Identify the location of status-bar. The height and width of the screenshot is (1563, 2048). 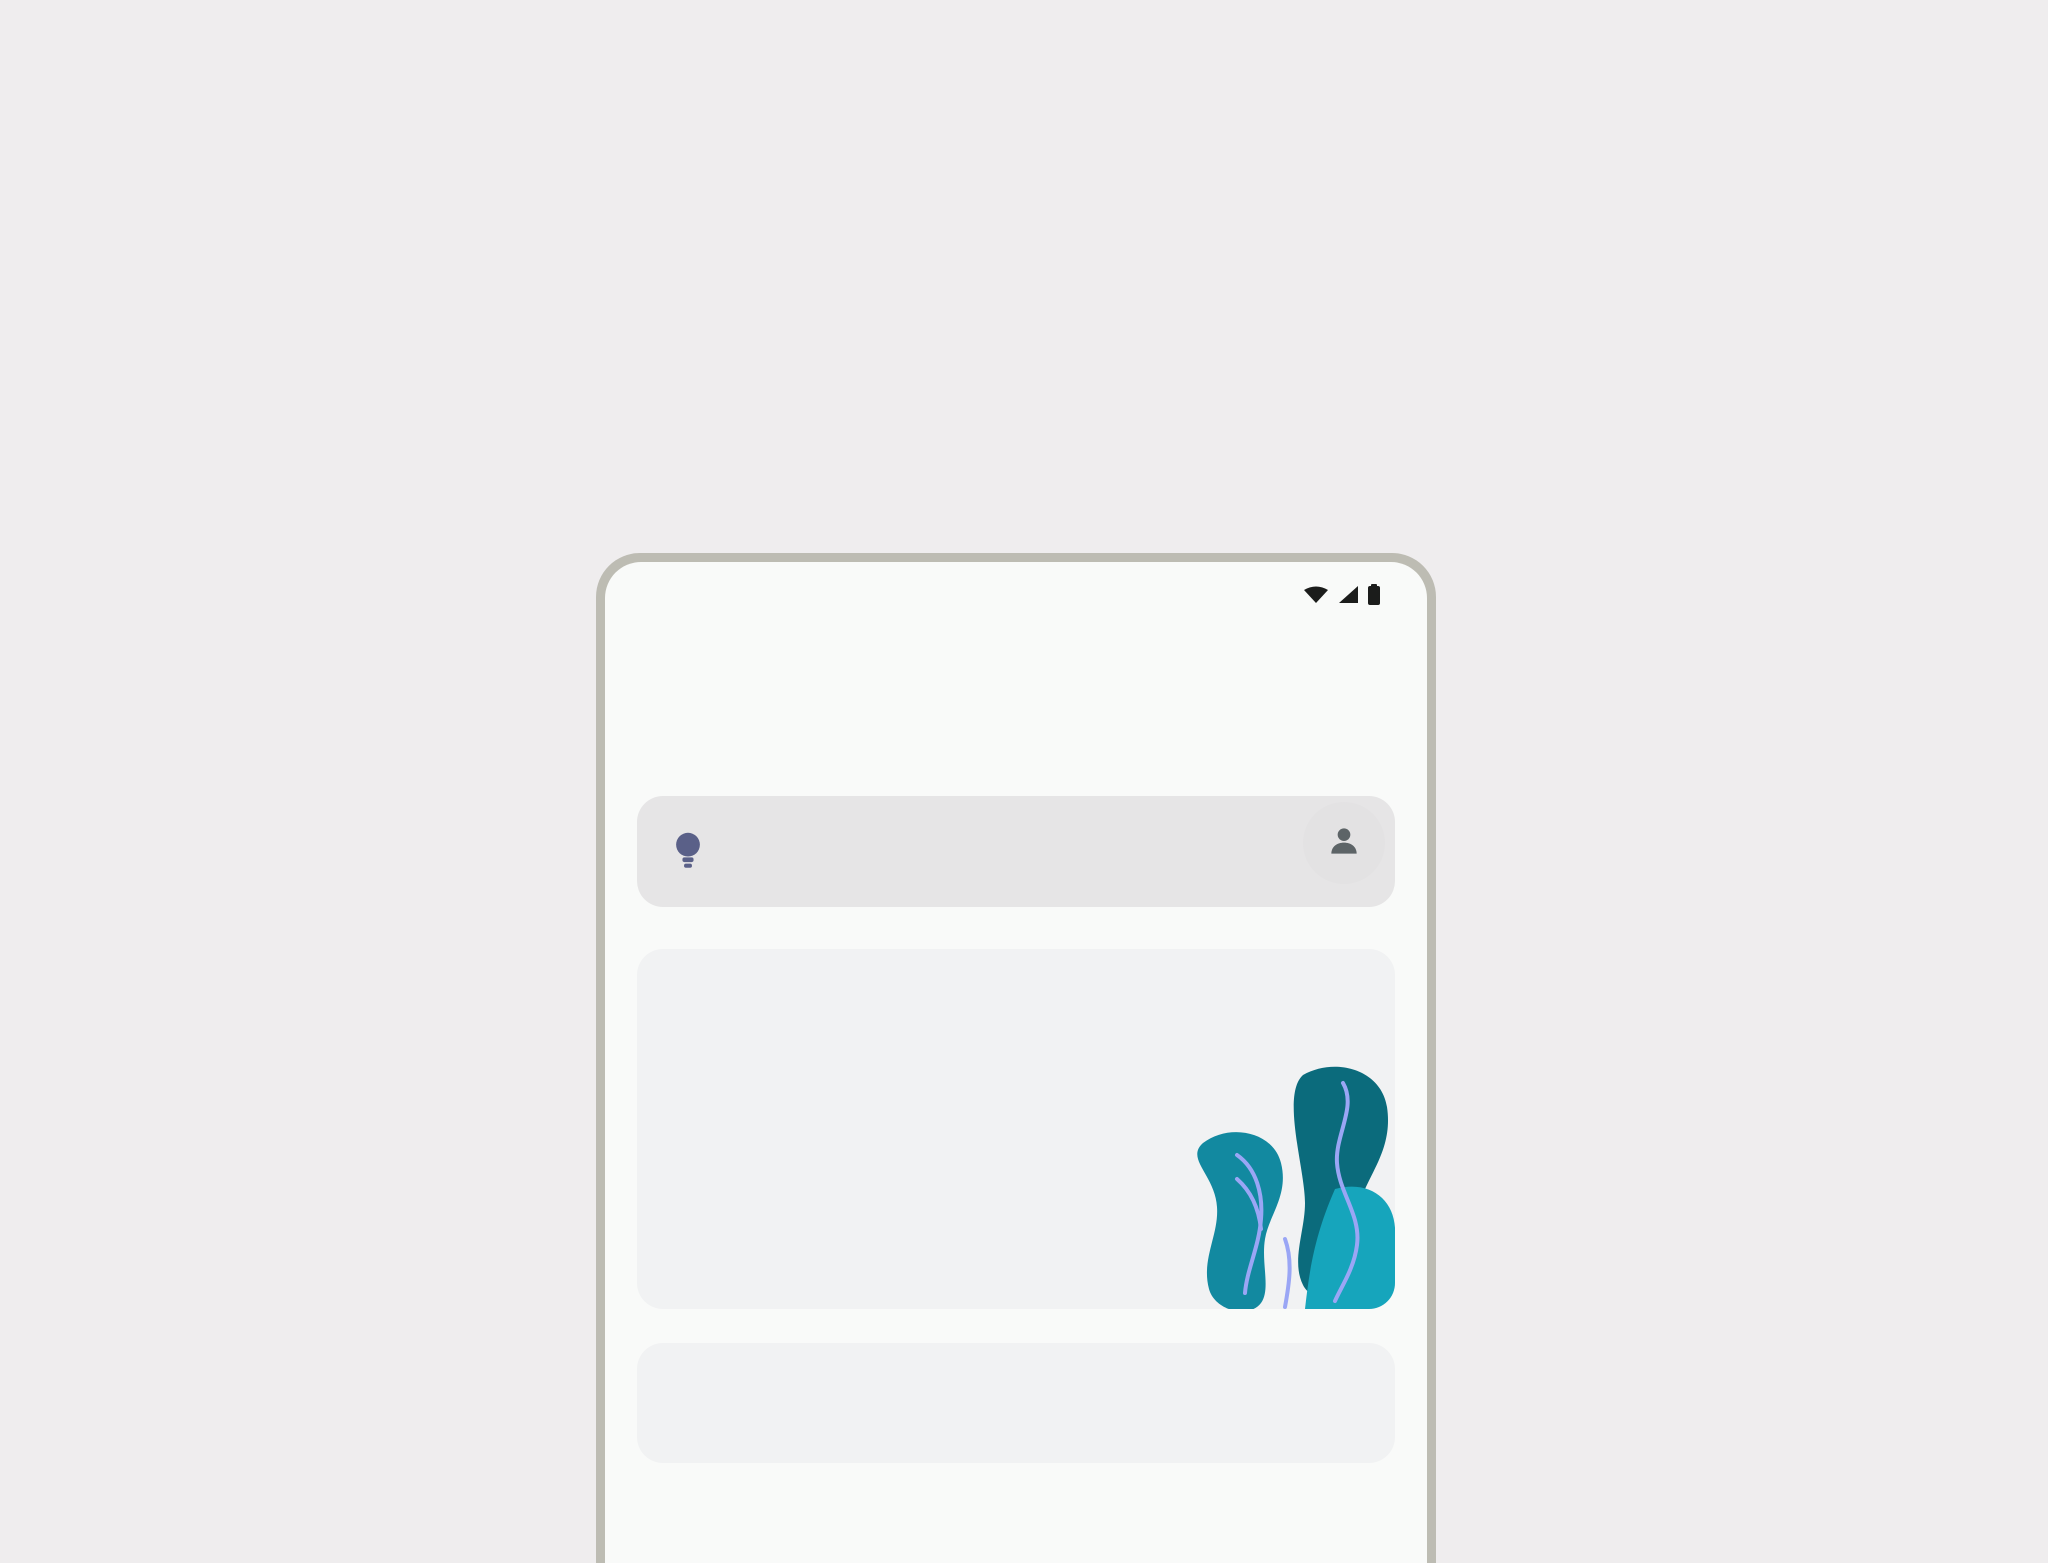
(1016, 593).